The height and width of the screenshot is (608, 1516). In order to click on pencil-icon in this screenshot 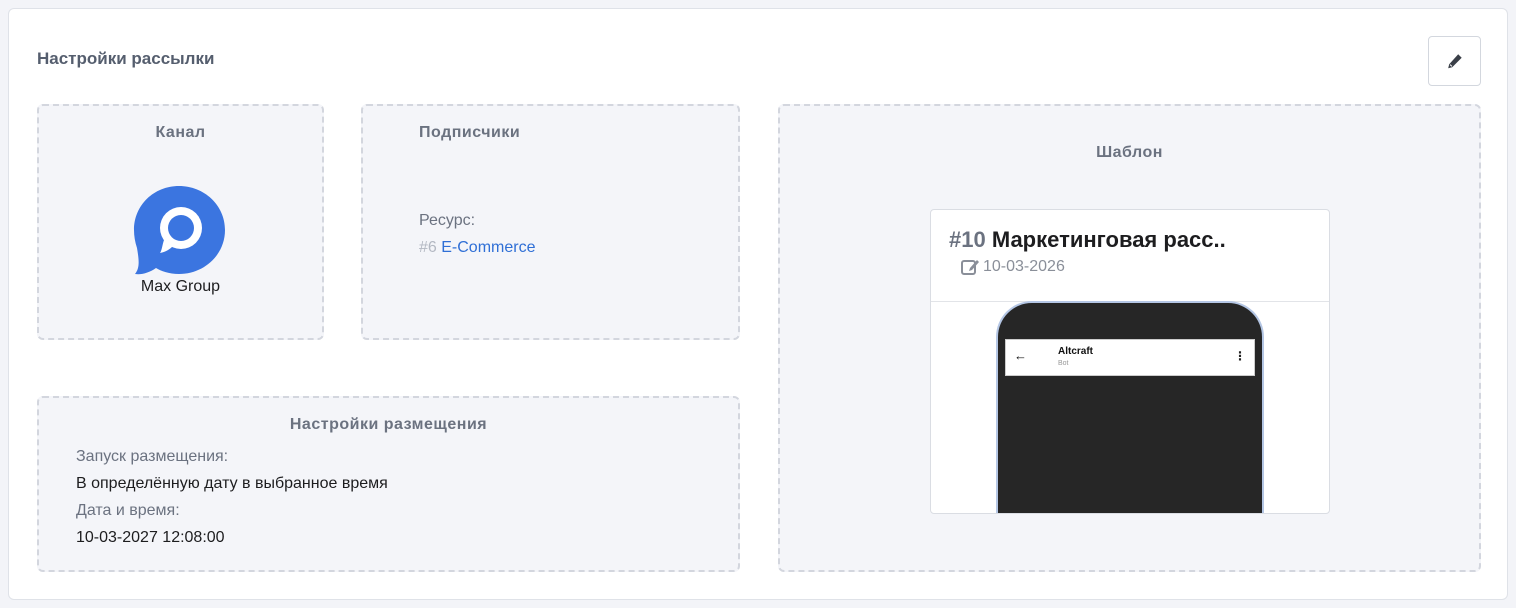, I will do `click(1454, 61)`.